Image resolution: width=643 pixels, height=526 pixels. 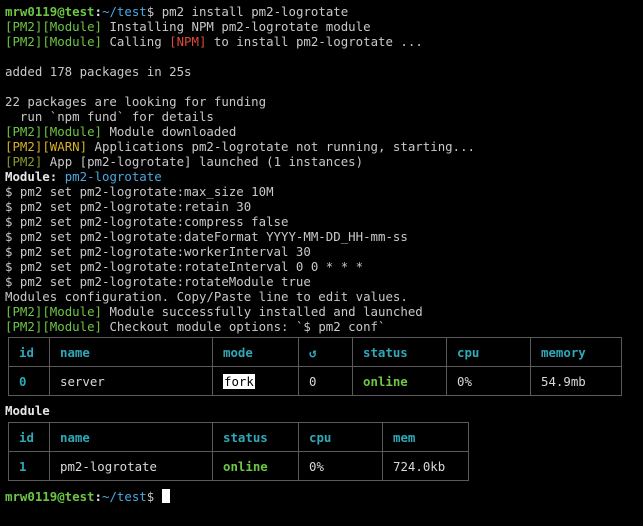 I want to click on cell-name: pm2-logrotate, so click(x=131, y=466).